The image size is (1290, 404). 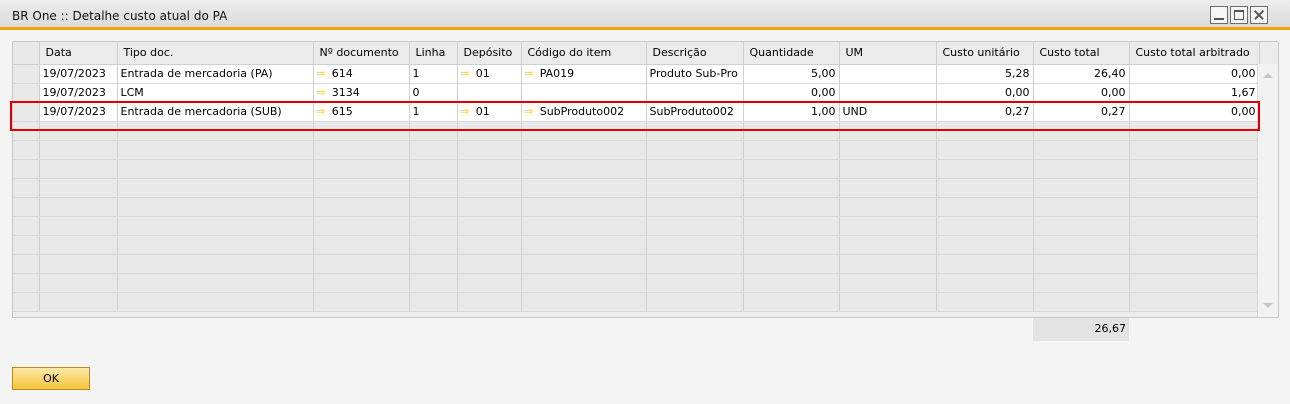 What do you see at coordinates (1081, 53) in the screenshot?
I see `column-header-custo-total: Custo total` at bounding box center [1081, 53].